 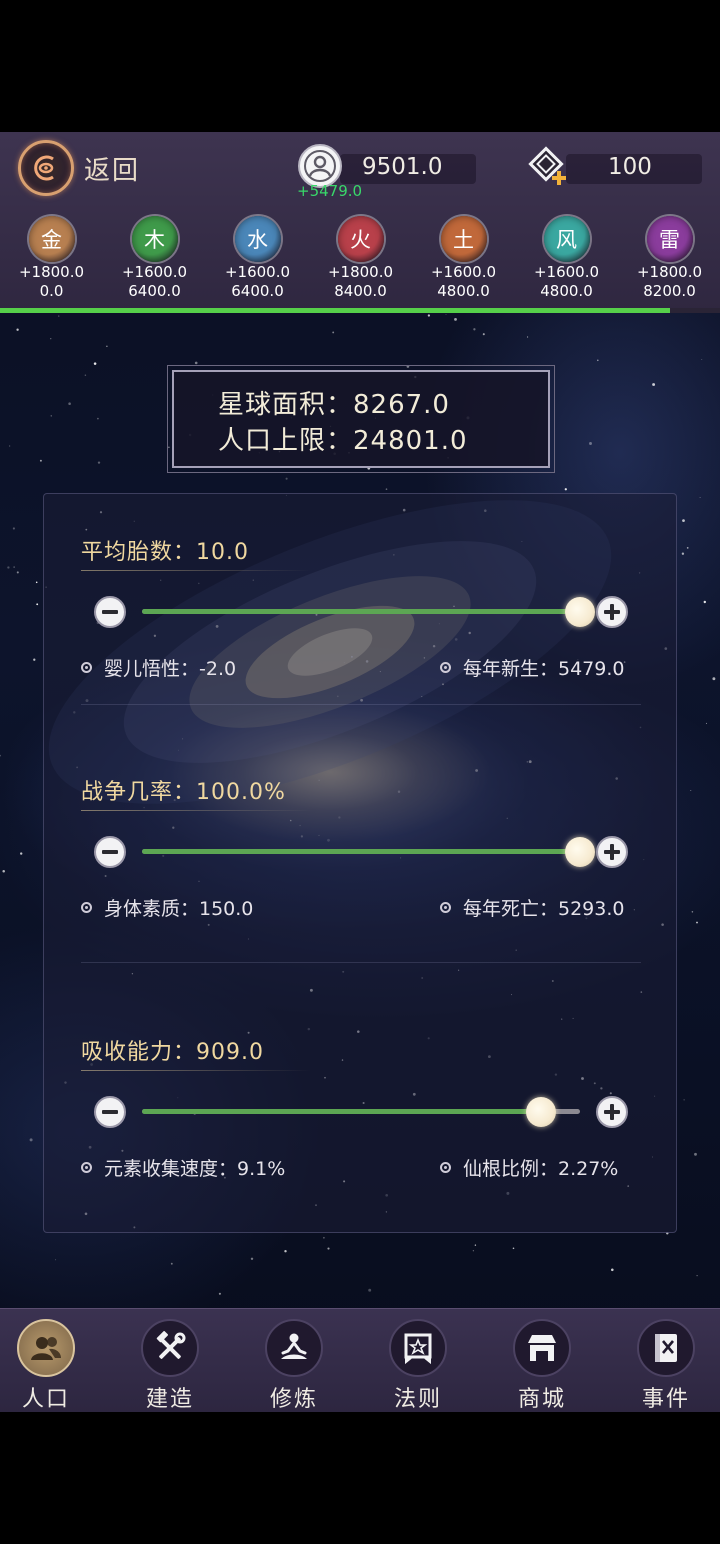 What do you see at coordinates (544, 909) in the screenshot?
I see `stat-text: 每年死亡：5293.0` at bounding box center [544, 909].